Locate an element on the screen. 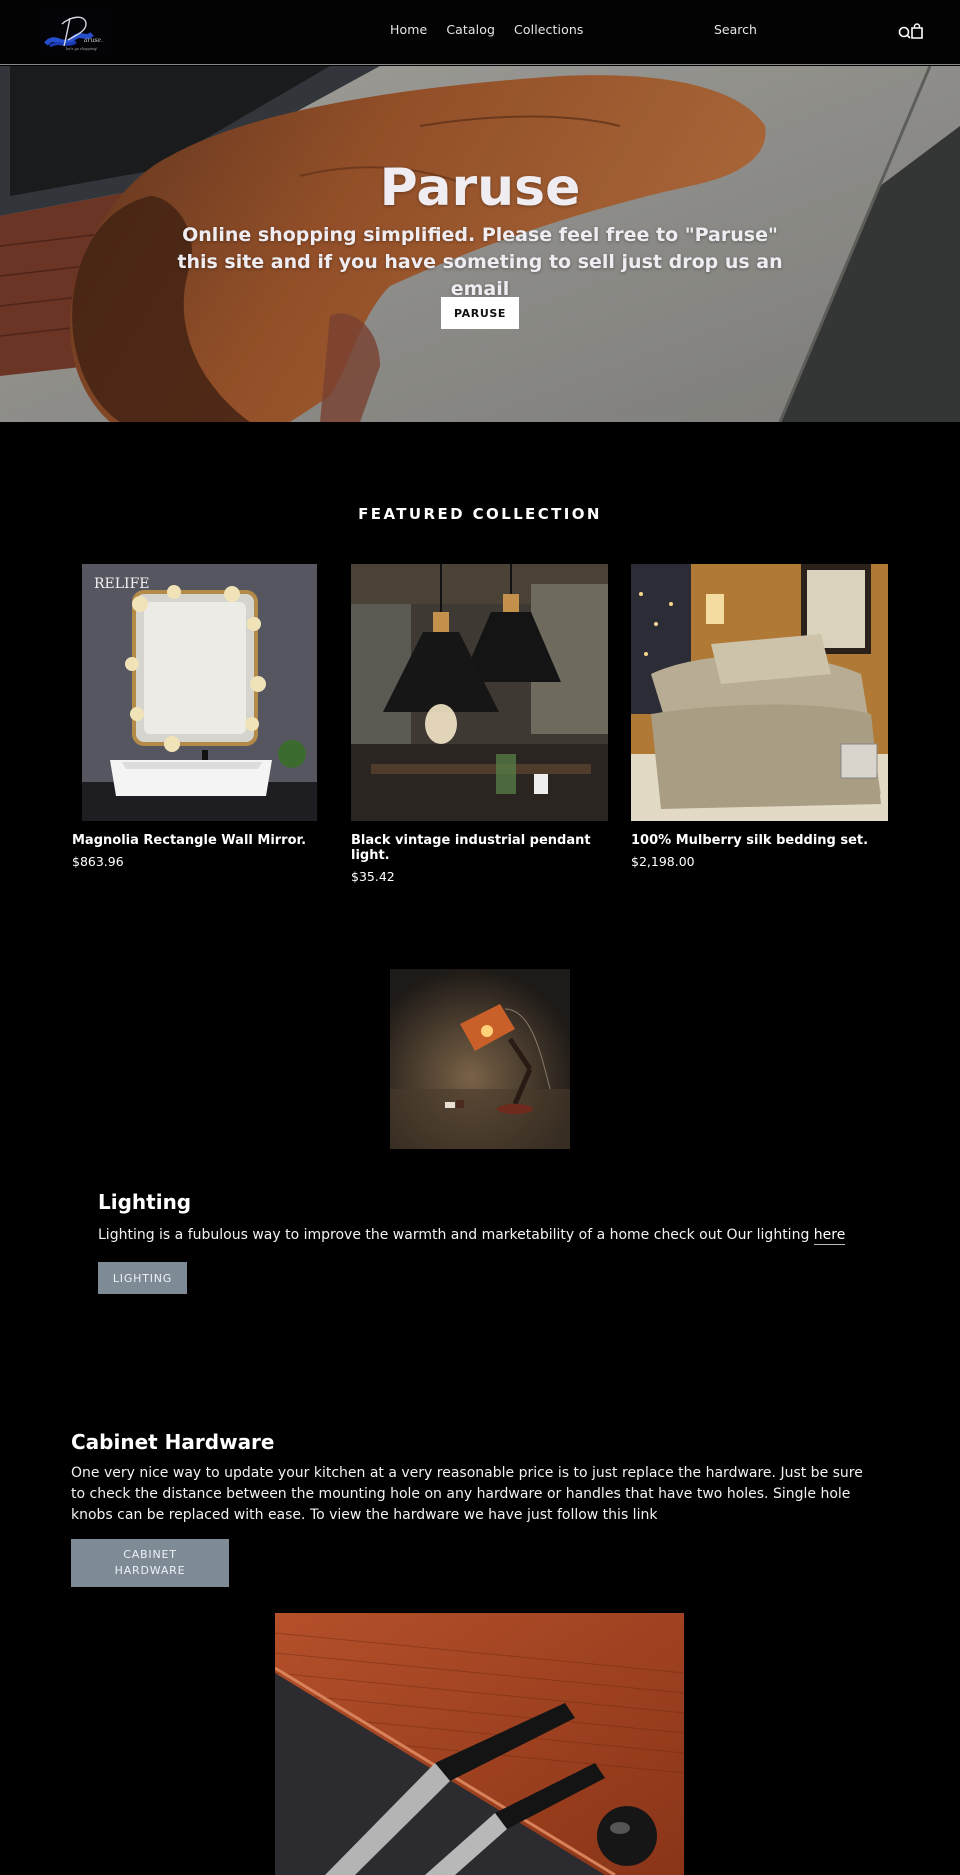  lighting-image is located at coordinates (480, 1059).